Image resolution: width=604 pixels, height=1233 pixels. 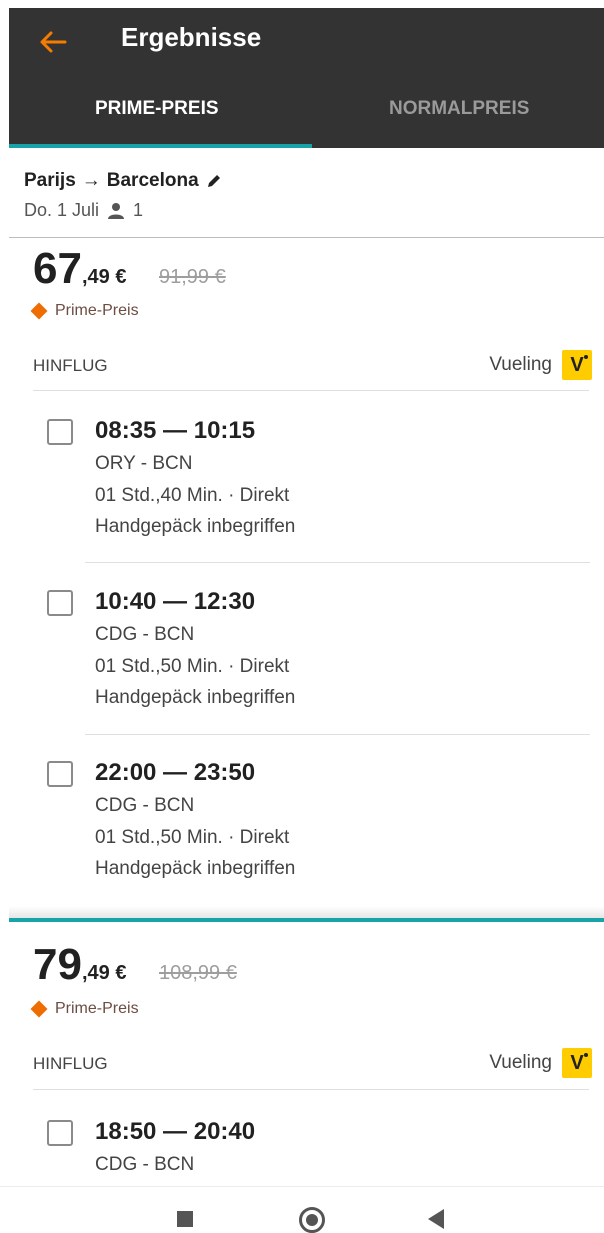 I want to click on card-shadow, so click(x=306, y=912).